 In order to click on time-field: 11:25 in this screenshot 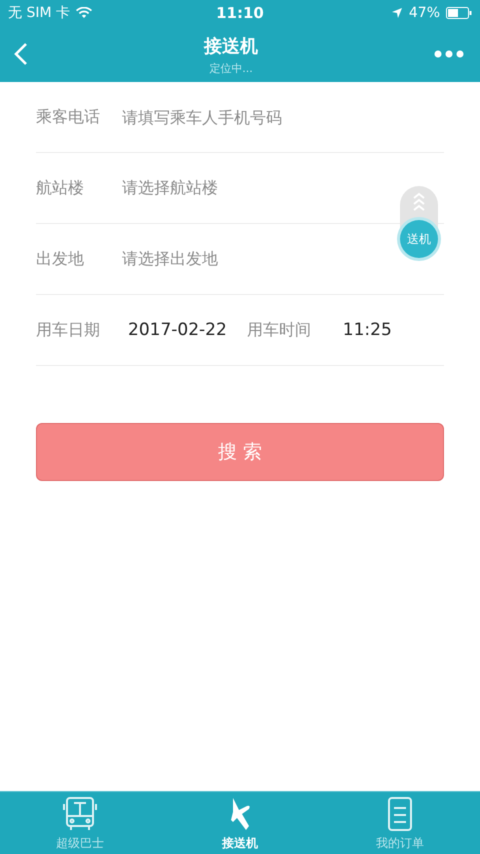, I will do `click(367, 330)`.